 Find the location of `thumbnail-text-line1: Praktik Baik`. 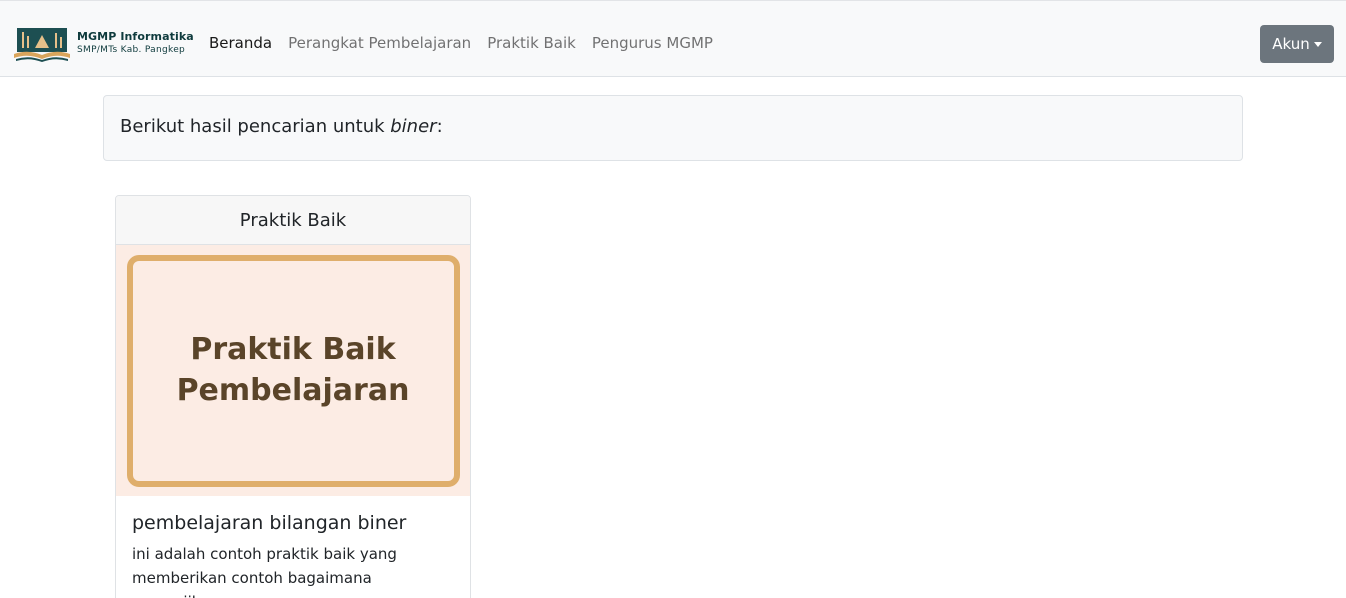

thumbnail-text-line1: Praktik Baik is located at coordinates (293, 349).